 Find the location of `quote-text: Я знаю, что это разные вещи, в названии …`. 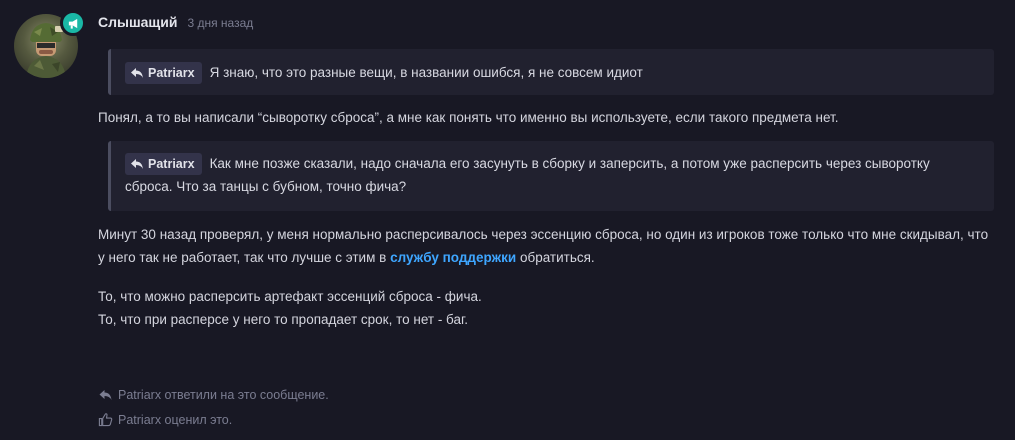

quote-text: Я знаю, что это разные вещи, в названии … is located at coordinates (426, 72).